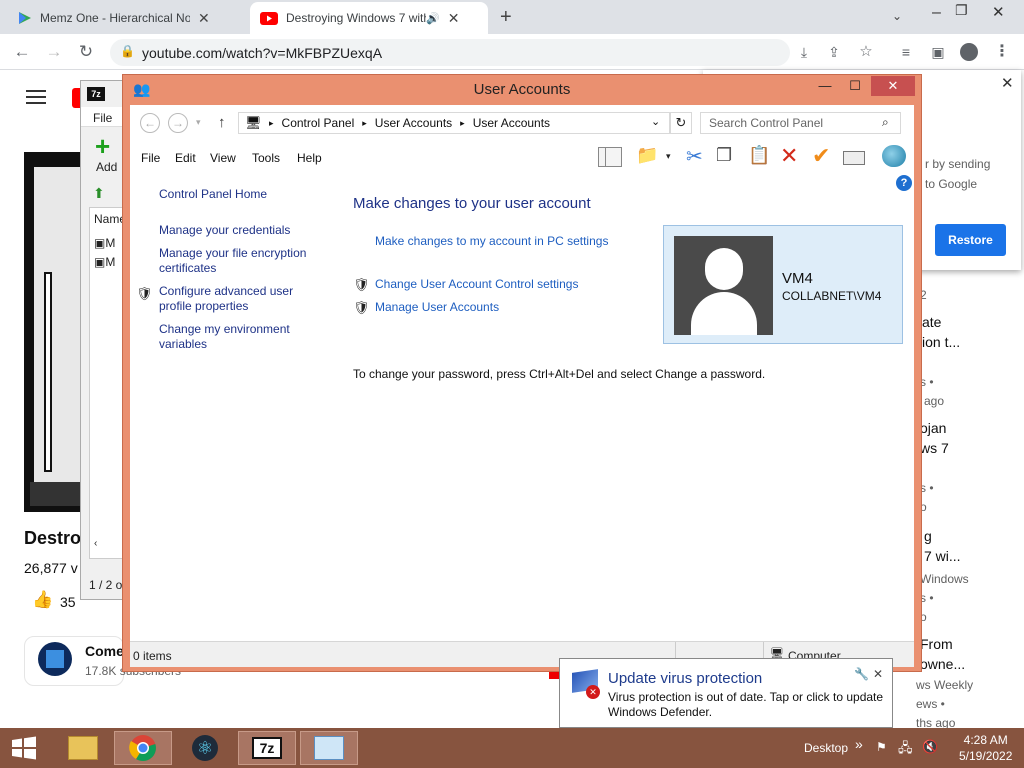  Describe the element at coordinates (668, 156) in the screenshot. I see `chevron-down-icon: ▾` at that location.